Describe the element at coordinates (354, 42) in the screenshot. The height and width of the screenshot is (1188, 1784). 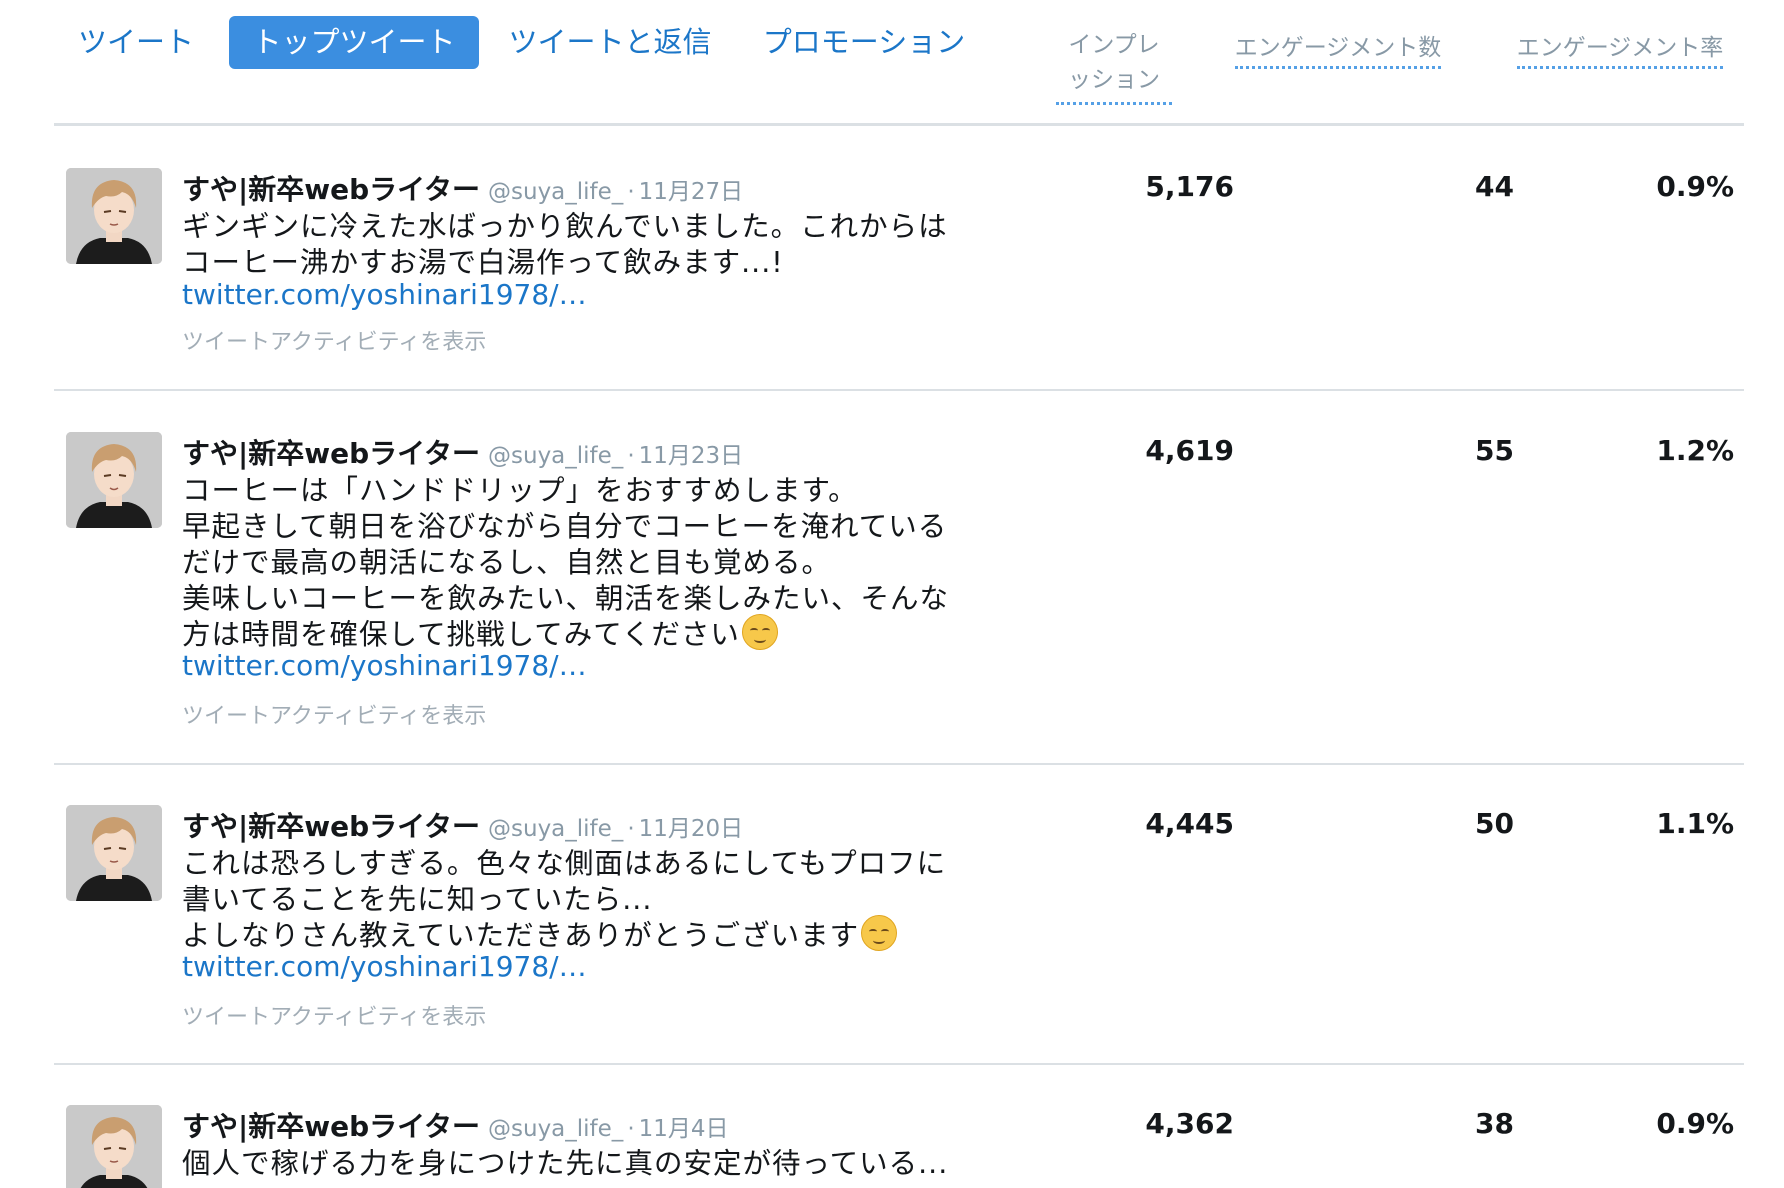
I see `tab-top-tweets: トップツイート` at that location.